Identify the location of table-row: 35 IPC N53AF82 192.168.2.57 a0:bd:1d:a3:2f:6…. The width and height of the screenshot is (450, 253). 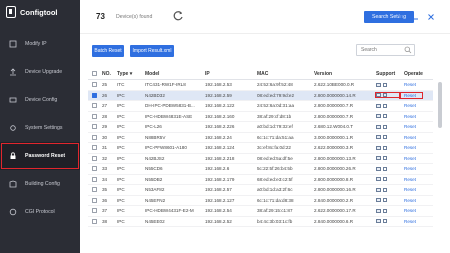
(260, 190).